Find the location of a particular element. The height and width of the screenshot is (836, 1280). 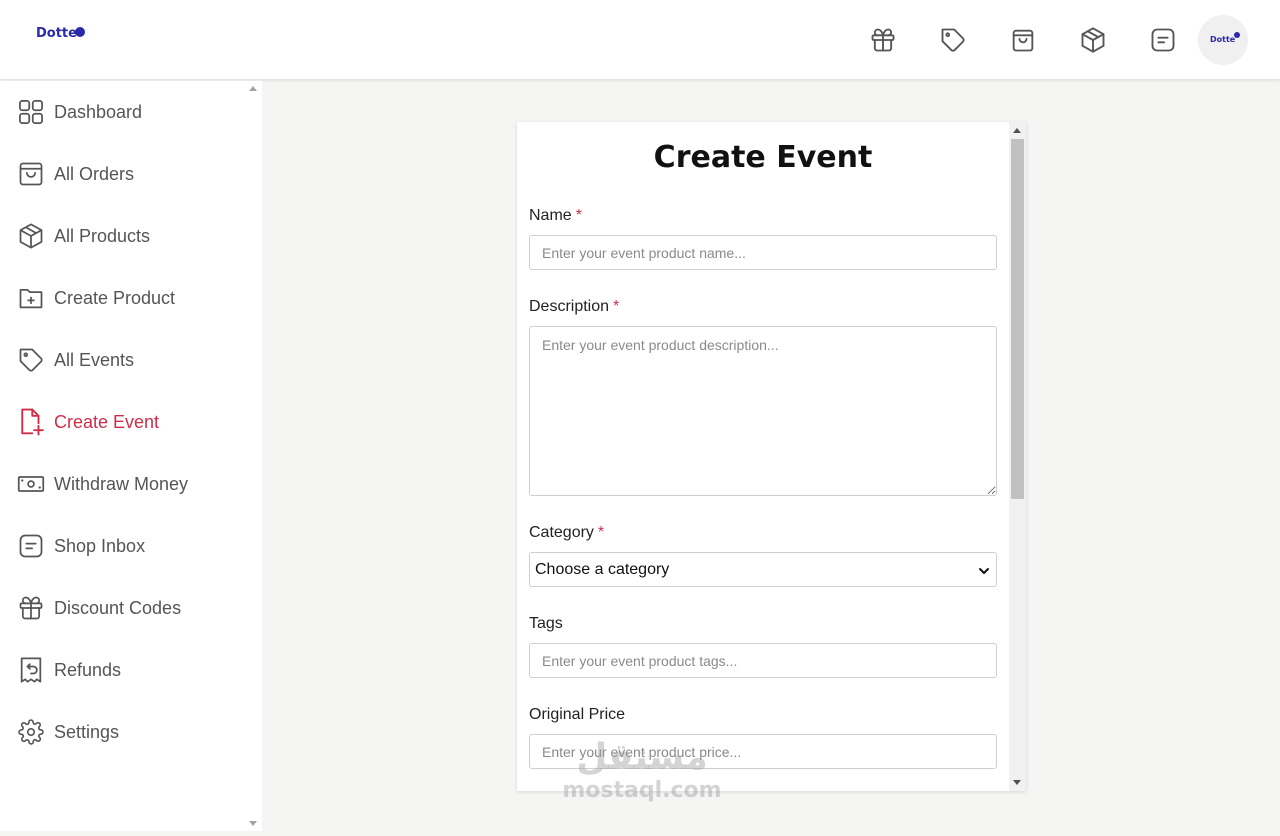

top-header: Dotte Dotte is located at coordinates (640, 40).